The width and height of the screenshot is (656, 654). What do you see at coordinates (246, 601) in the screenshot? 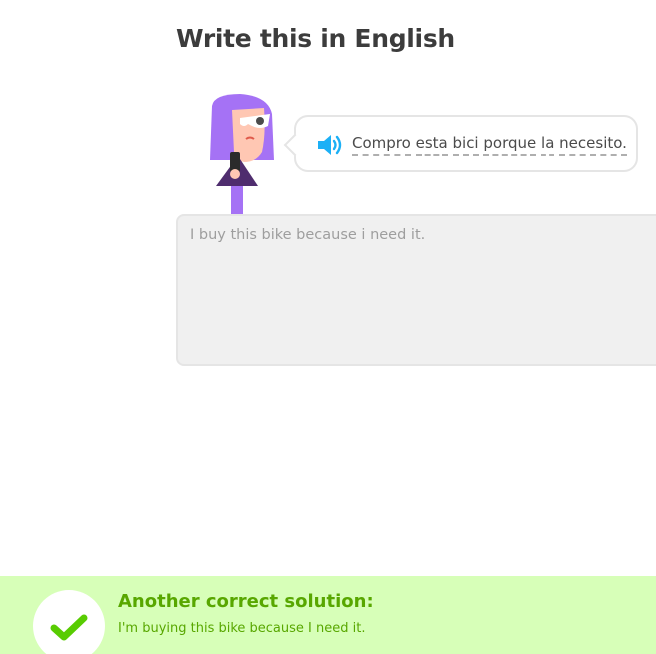
I see `feedback-heading: Another correct solution:` at bounding box center [246, 601].